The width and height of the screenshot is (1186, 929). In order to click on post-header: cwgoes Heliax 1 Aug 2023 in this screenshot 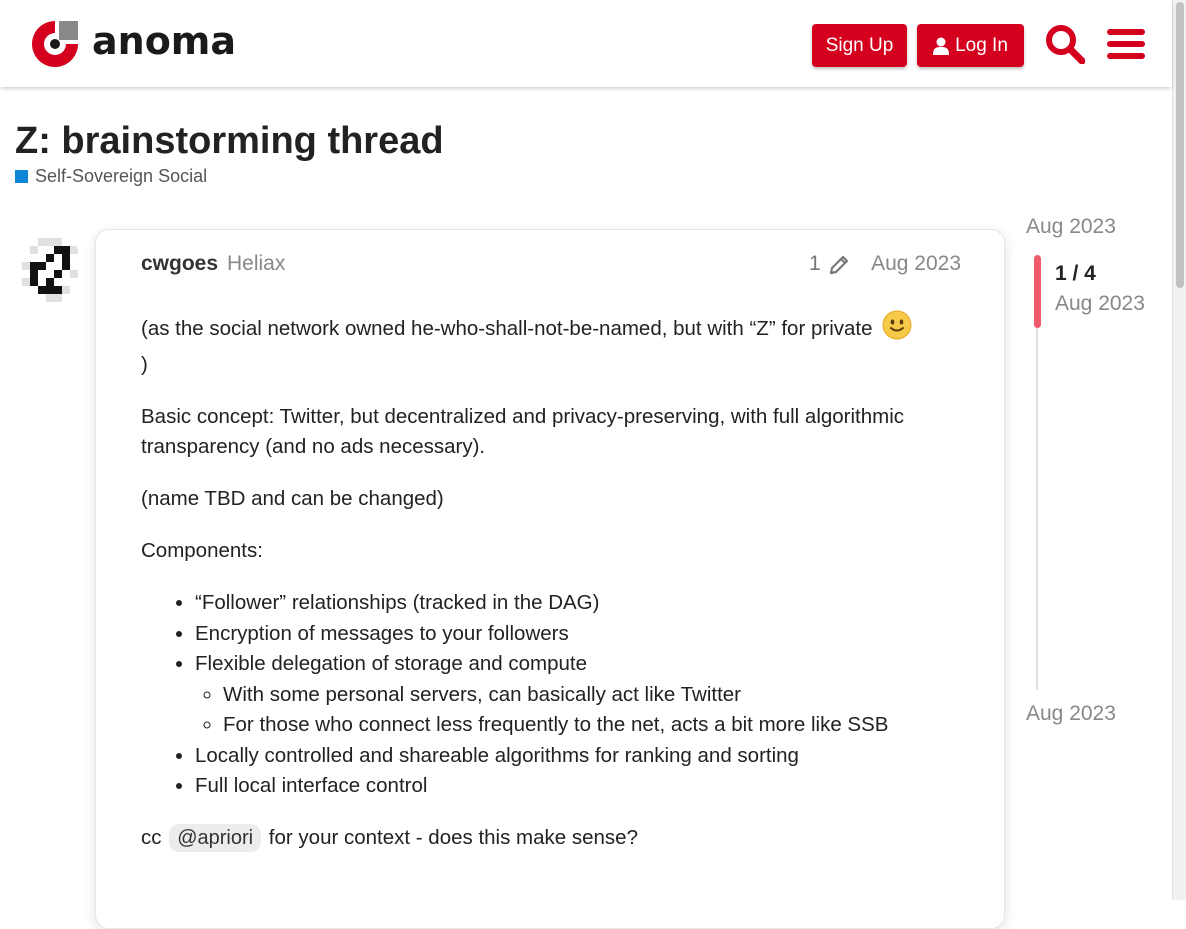, I will do `click(551, 267)`.